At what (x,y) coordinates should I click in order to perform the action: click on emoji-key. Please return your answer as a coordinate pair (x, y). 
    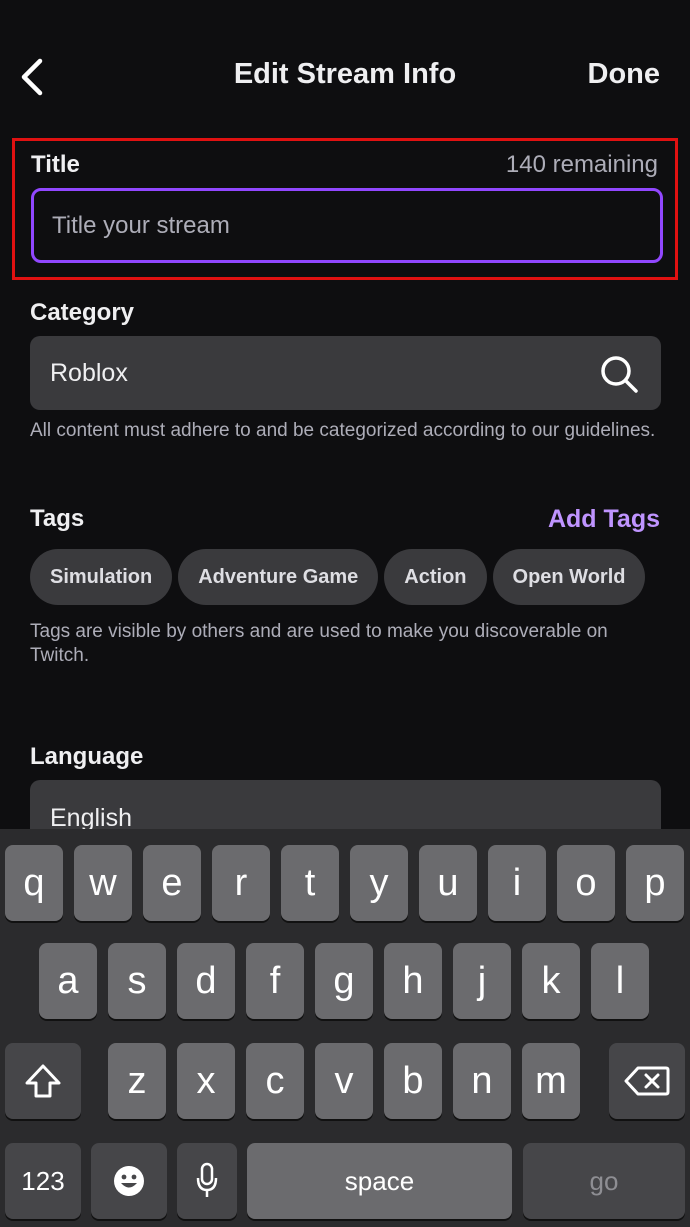
    Looking at the image, I should click on (129, 1181).